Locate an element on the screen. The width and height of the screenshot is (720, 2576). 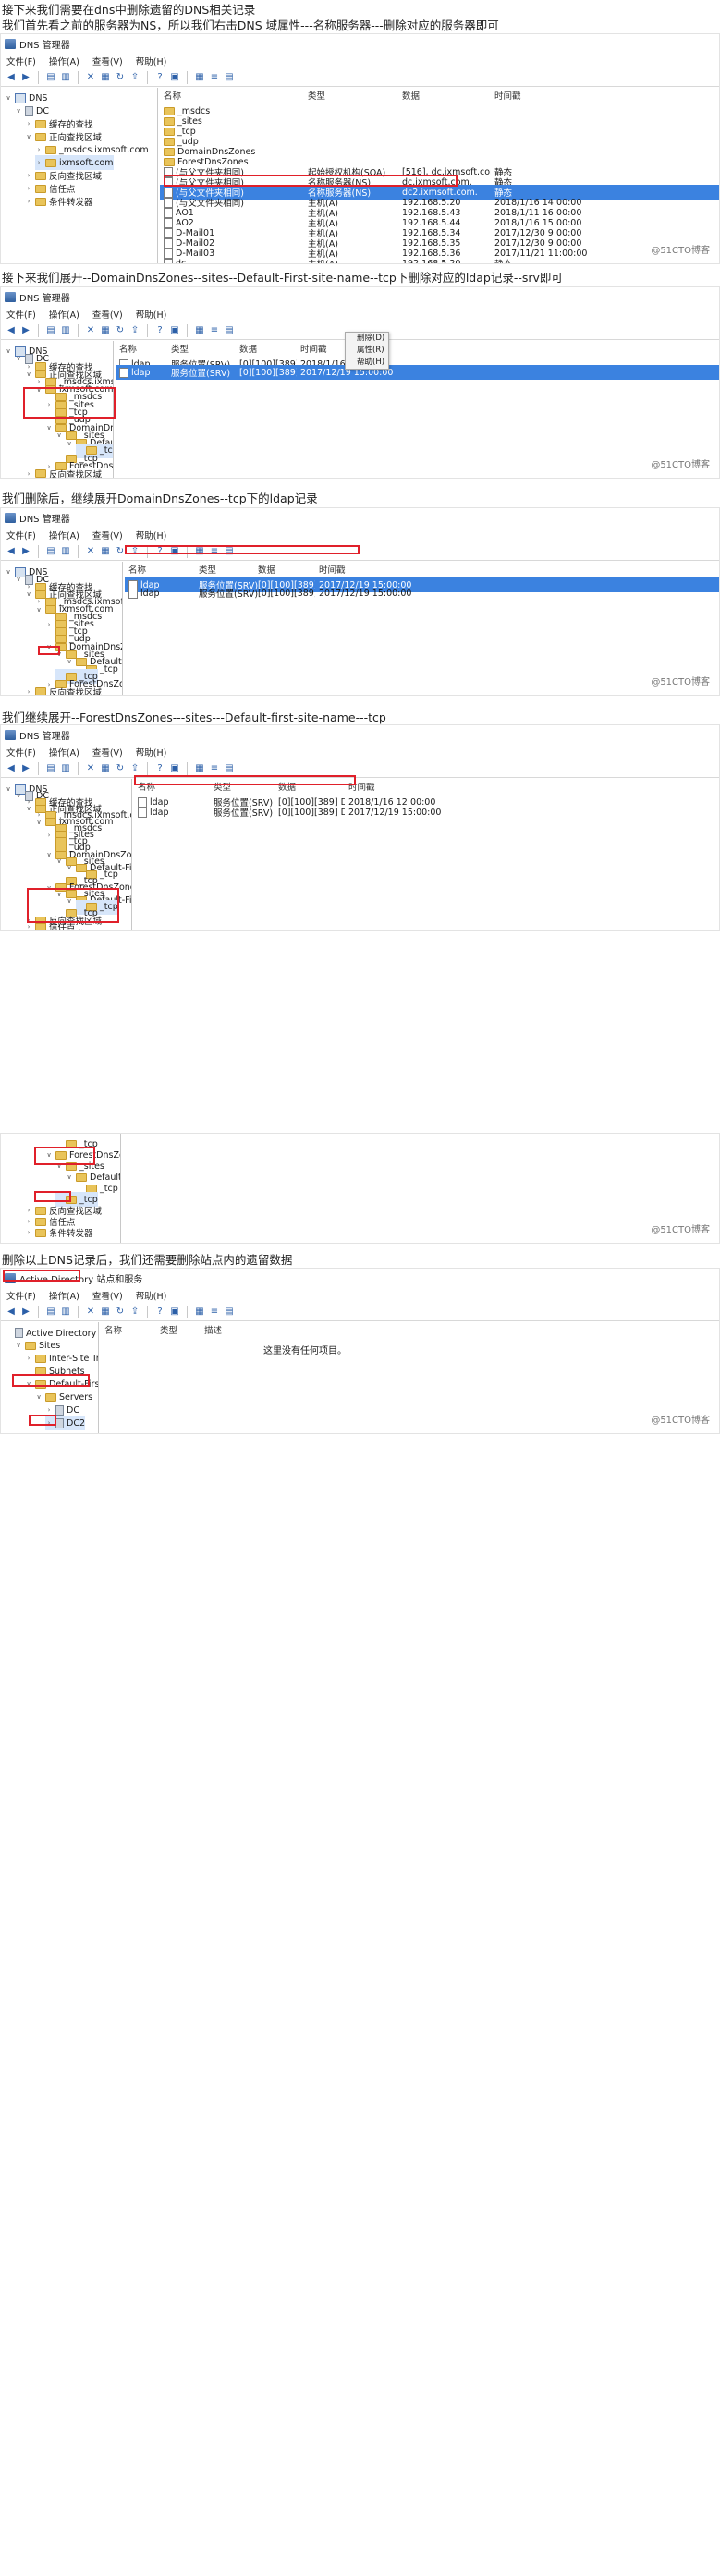
show-tree-icon: ▥ is located at coordinates (65, 330).